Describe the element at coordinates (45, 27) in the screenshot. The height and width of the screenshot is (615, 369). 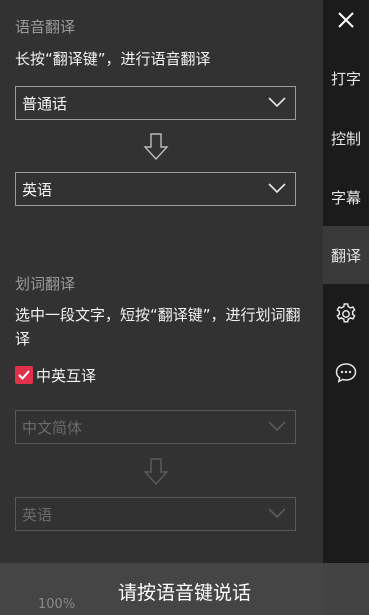
I see `voice-section-title: 语音翻译` at that location.